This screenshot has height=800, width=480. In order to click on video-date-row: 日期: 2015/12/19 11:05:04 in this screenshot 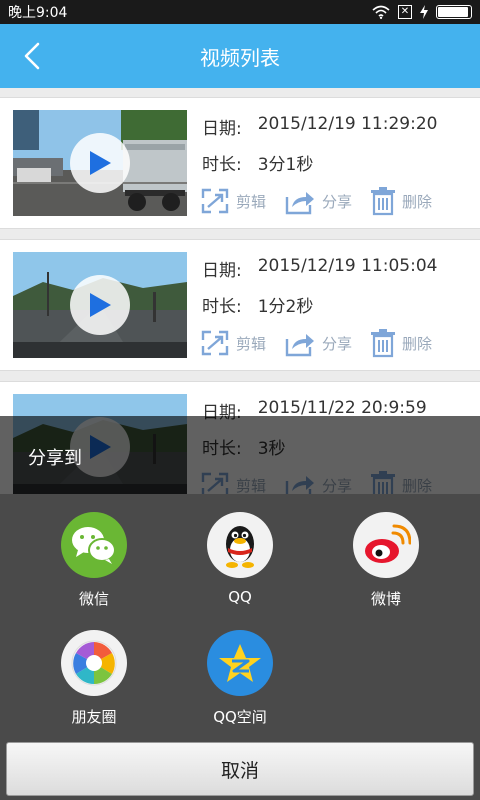, I will do `click(319, 268)`.